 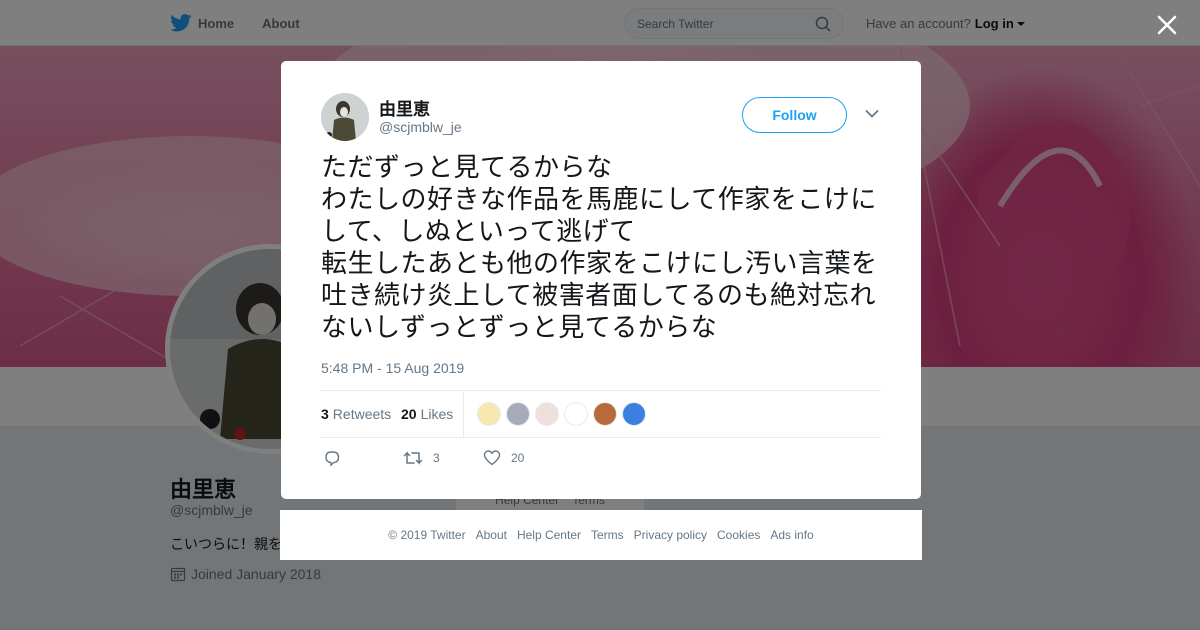 I want to click on tweet-stats: 3 Retweets 20 Likes, so click(x=601, y=414).